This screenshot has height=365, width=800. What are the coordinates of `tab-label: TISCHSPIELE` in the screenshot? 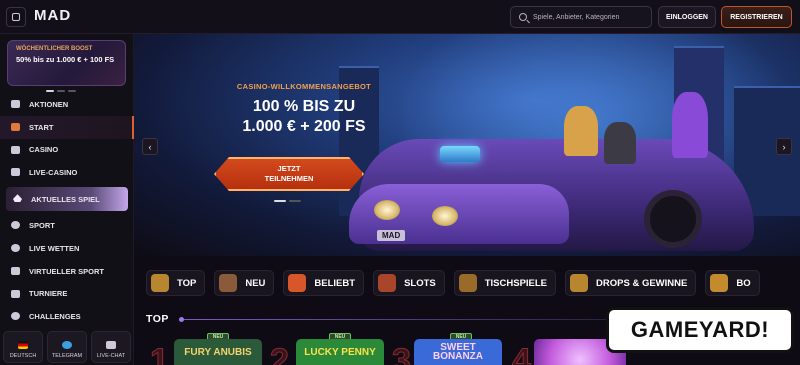 It's located at (516, 283).